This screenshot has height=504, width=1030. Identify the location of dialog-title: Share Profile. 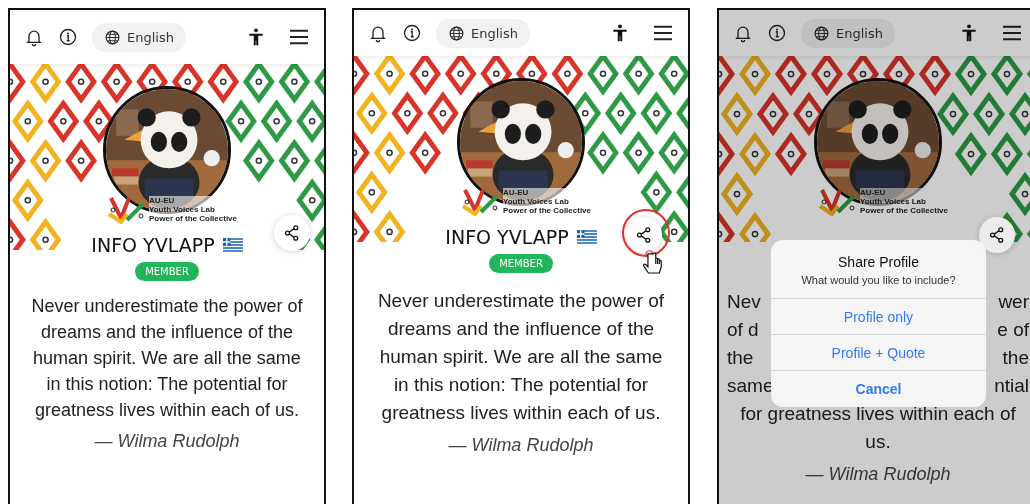
(878, 262).